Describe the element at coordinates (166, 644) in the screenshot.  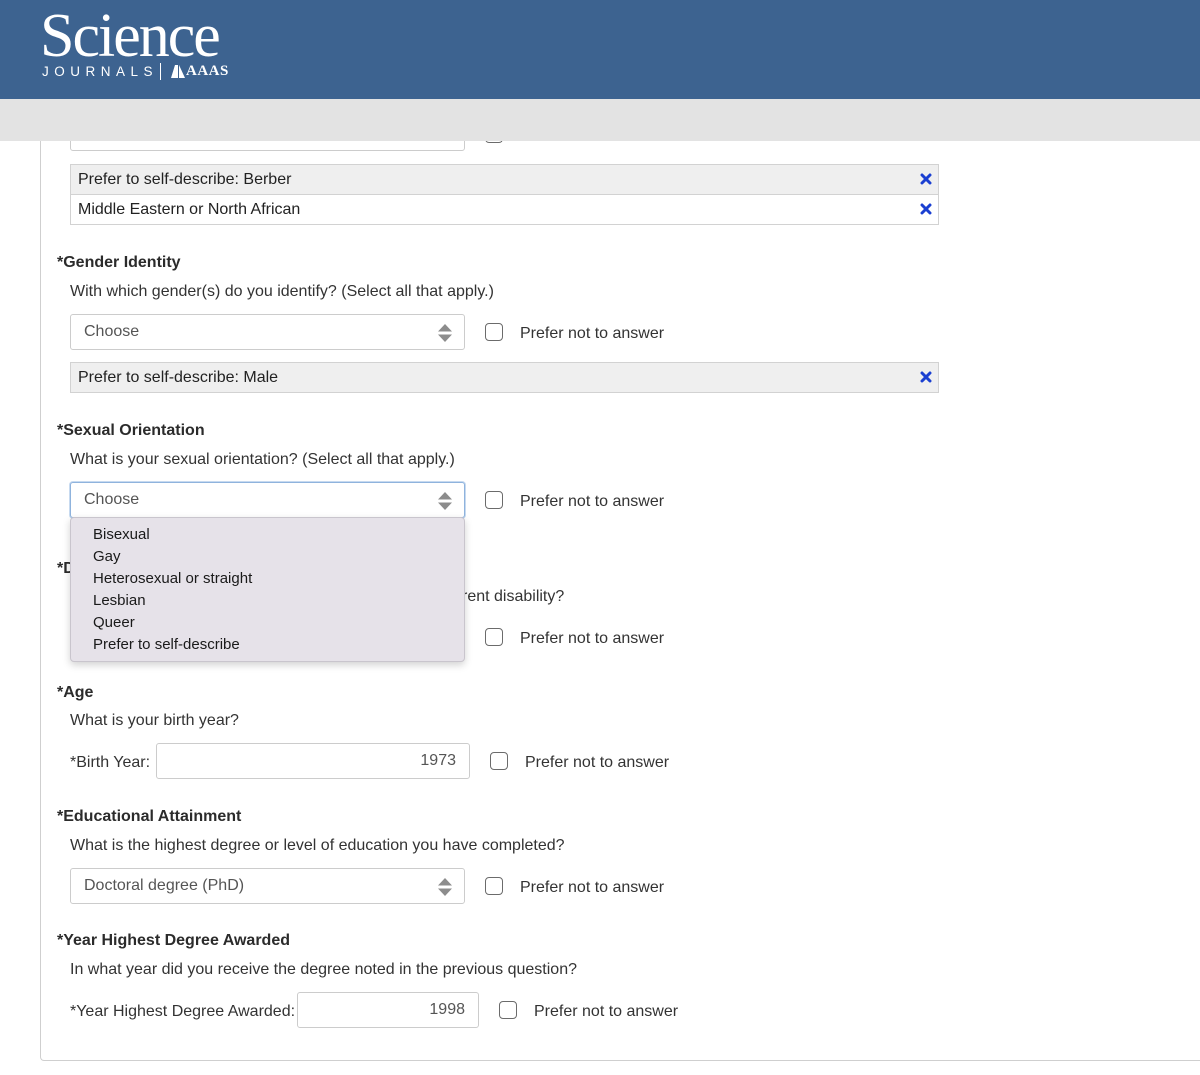
I see `dropdown-option: Prefer to self-describe` at that location.